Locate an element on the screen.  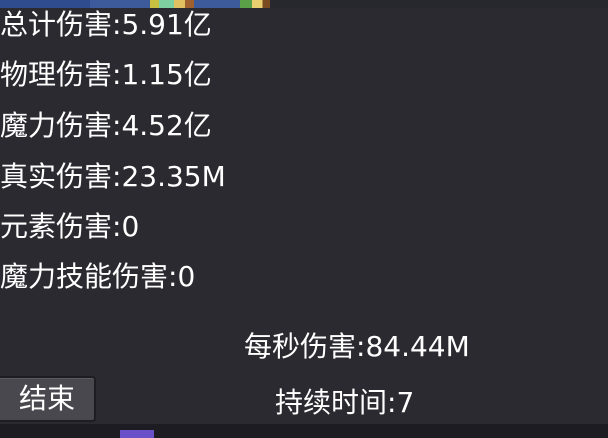
stat-label: 物理伤害: is located at coordinates (61, 74).